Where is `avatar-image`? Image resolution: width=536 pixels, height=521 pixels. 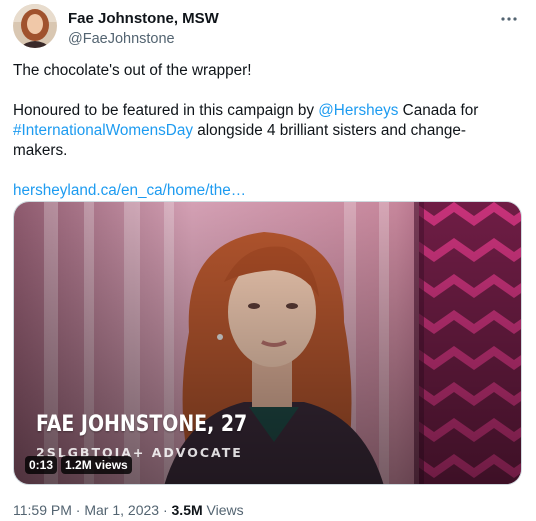
avatar-image is located at coordinates (35, 26).